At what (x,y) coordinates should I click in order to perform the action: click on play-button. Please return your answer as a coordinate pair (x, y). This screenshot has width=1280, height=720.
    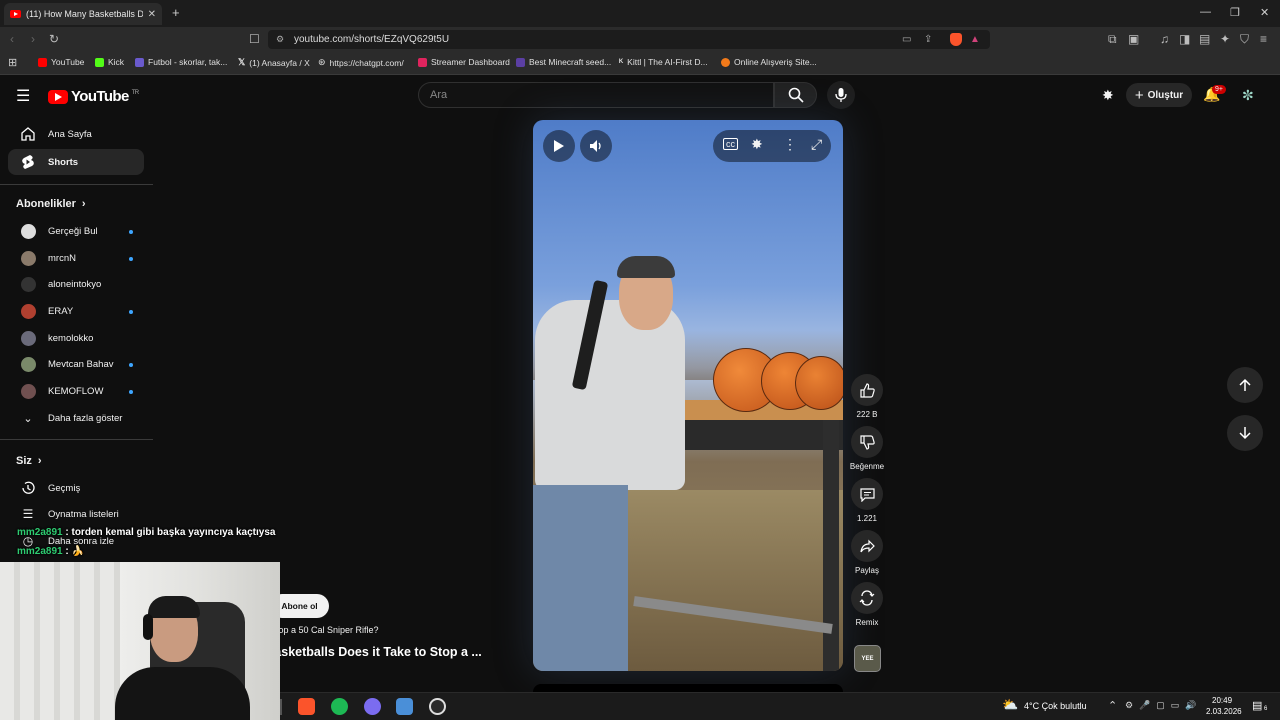
    Looking at the image, I should click on (559, 146).